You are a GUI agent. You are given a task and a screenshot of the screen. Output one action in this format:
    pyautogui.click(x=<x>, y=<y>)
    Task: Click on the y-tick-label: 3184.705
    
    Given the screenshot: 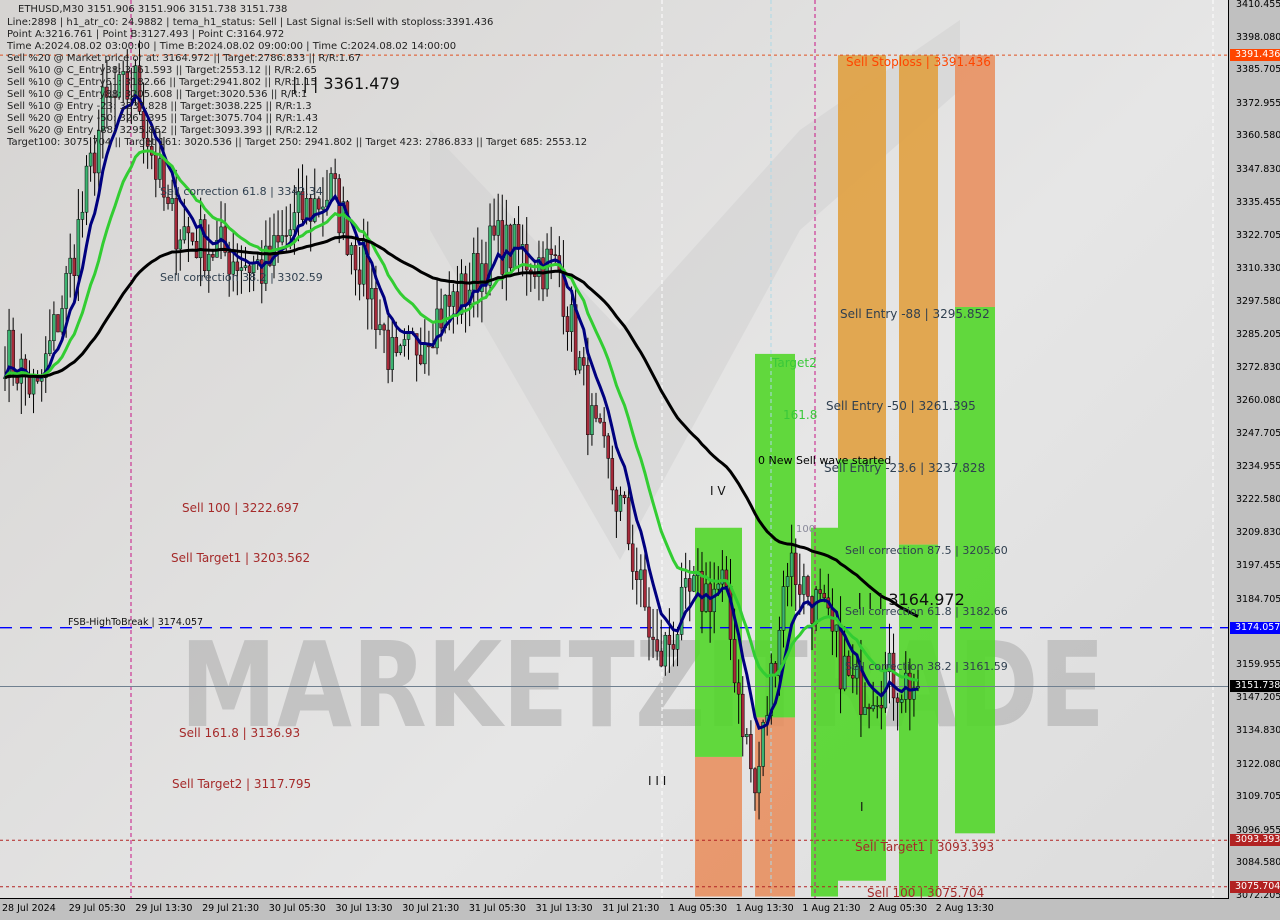 What is the action you would take?
    pyautogui.click(x=1258, y=599)
    